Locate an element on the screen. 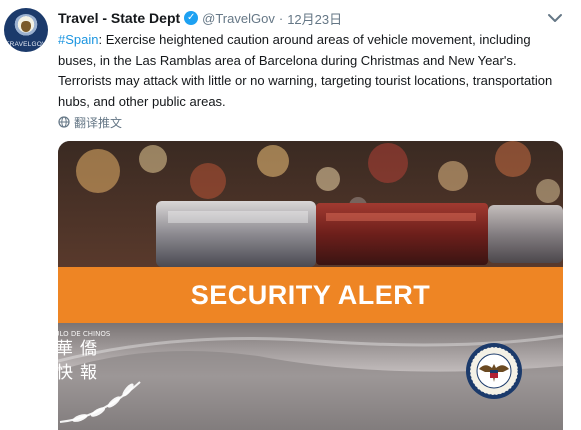 This screenshot has height=430, width=581. banner-text: SECURITY ALERT is located at coordinates (310, 295).